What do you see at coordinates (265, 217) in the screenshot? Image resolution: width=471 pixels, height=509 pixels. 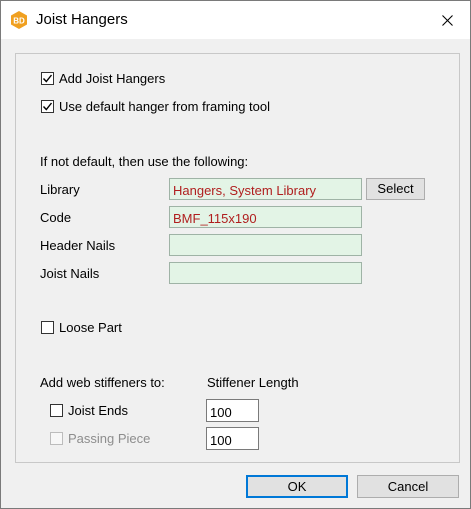 I see `code-field` at bounding box center [265, 217].